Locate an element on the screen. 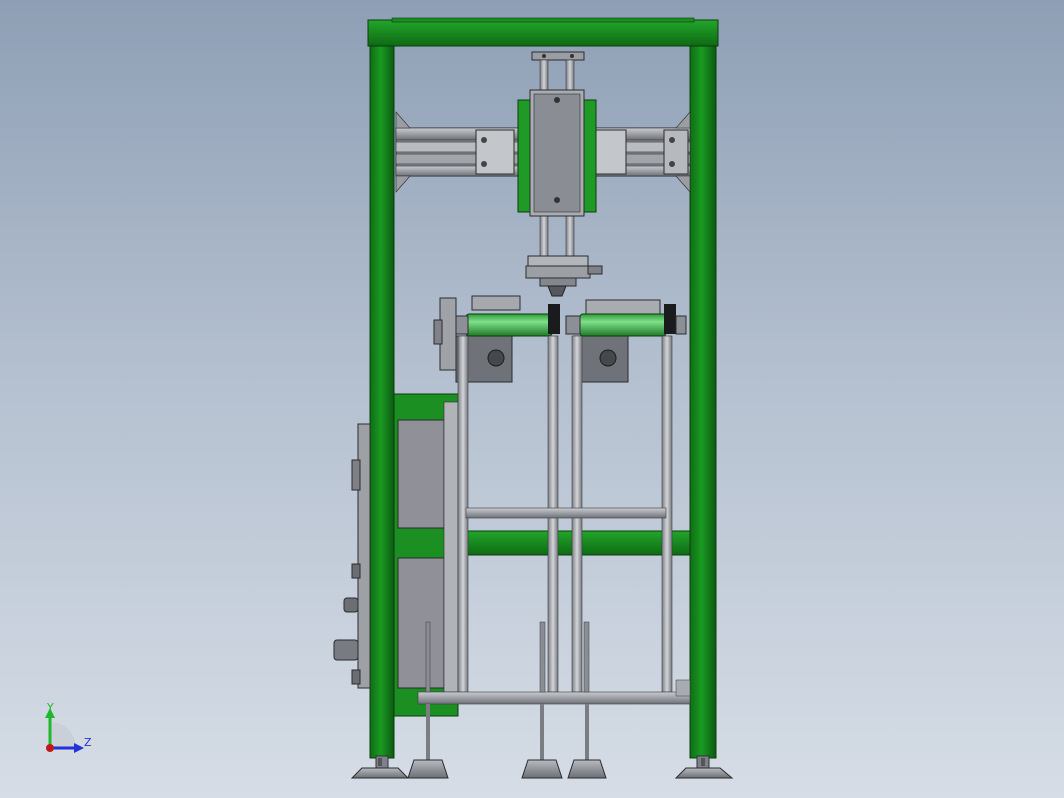  origin-dot is located at coordinates (50, 748).